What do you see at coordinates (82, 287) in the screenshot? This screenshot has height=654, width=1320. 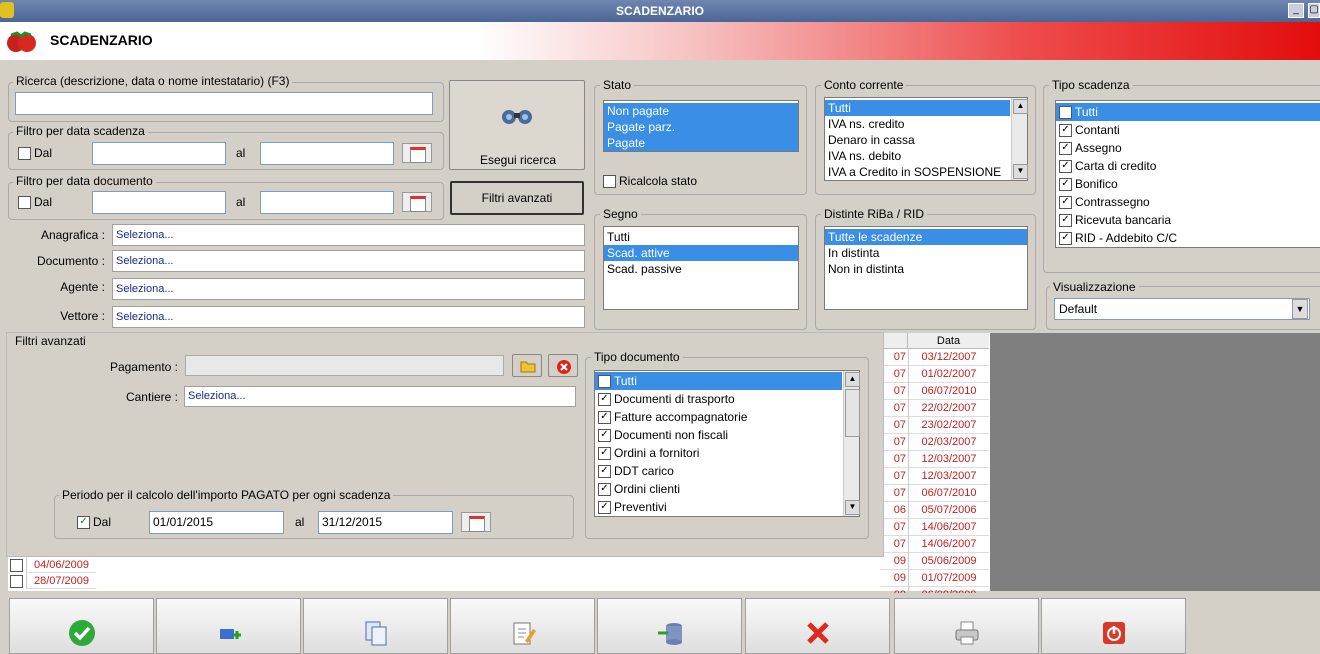 I see `agente-label: Agente :` at bounding box center [82, 287].